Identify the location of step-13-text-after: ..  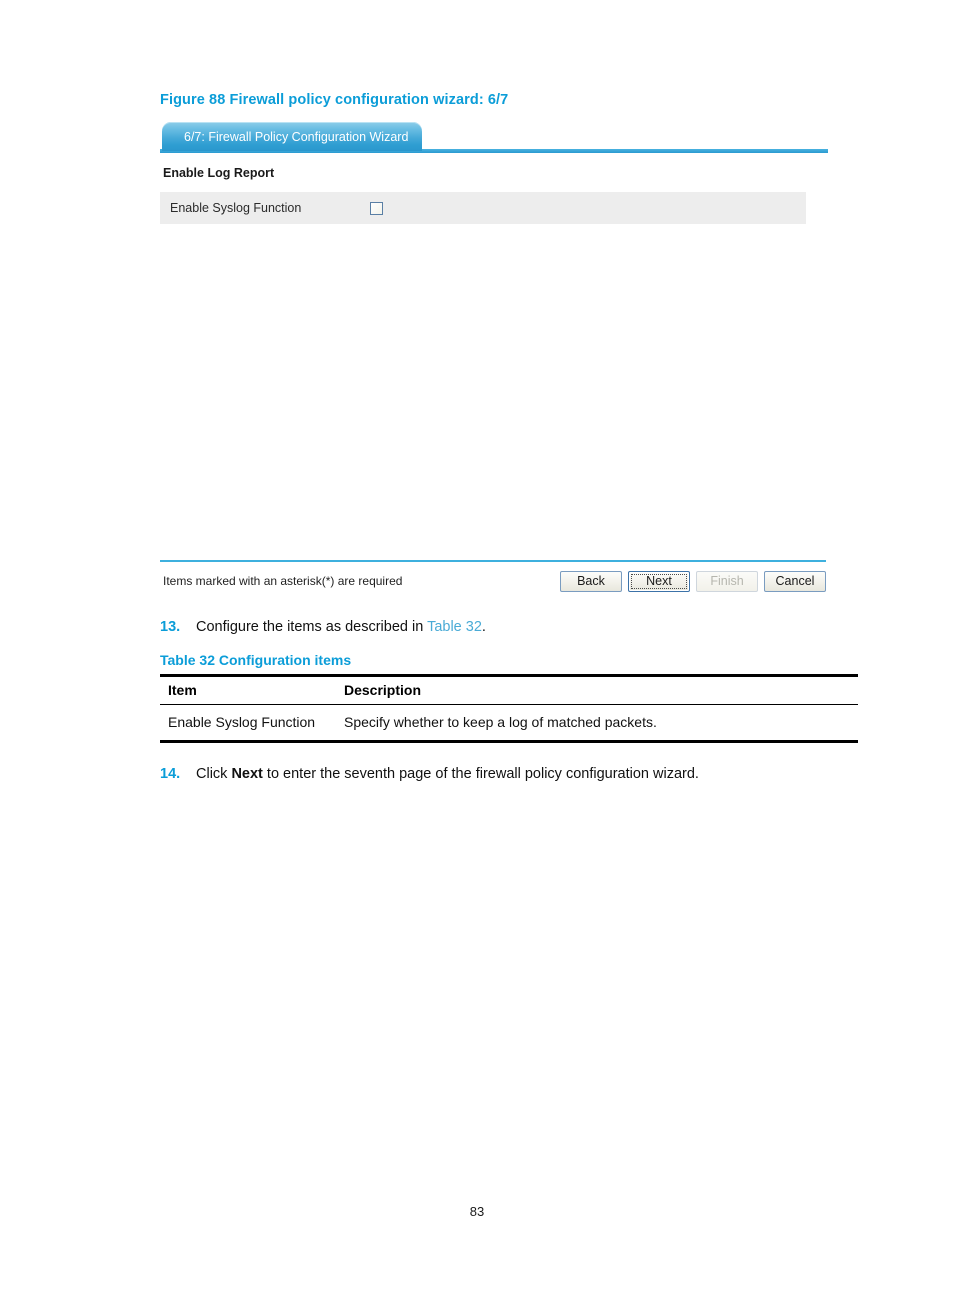
(483, 627).